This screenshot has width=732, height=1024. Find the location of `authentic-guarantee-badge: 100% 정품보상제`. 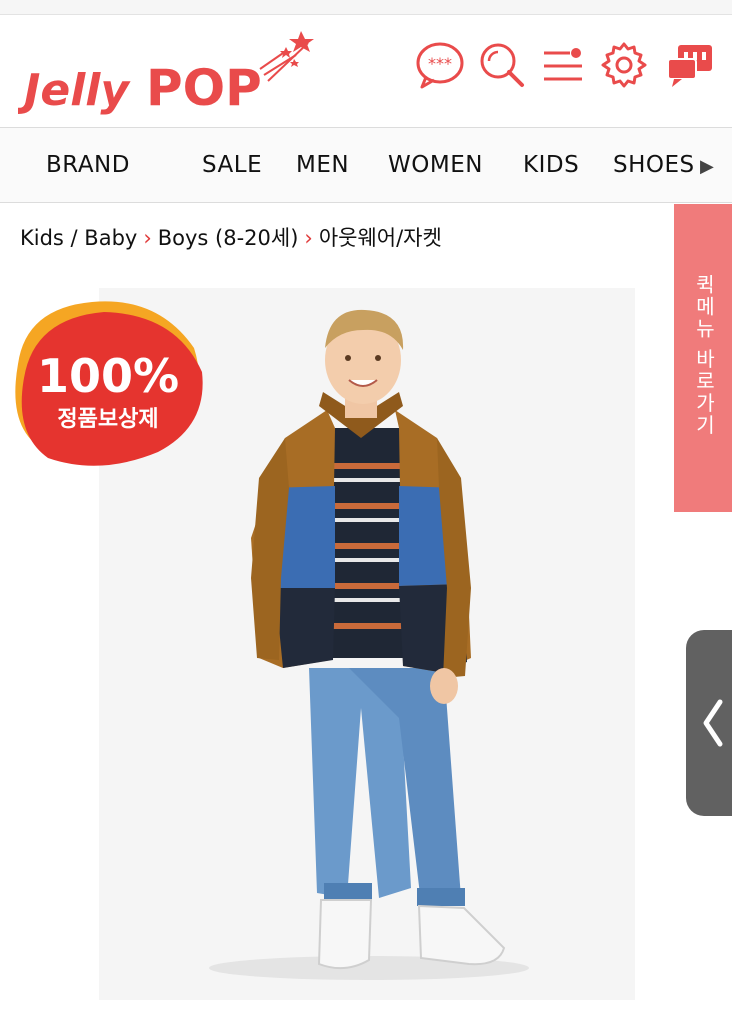

authentic-guarantee-badge: 100% 정품보상제 is located at coordinates (108, 382).